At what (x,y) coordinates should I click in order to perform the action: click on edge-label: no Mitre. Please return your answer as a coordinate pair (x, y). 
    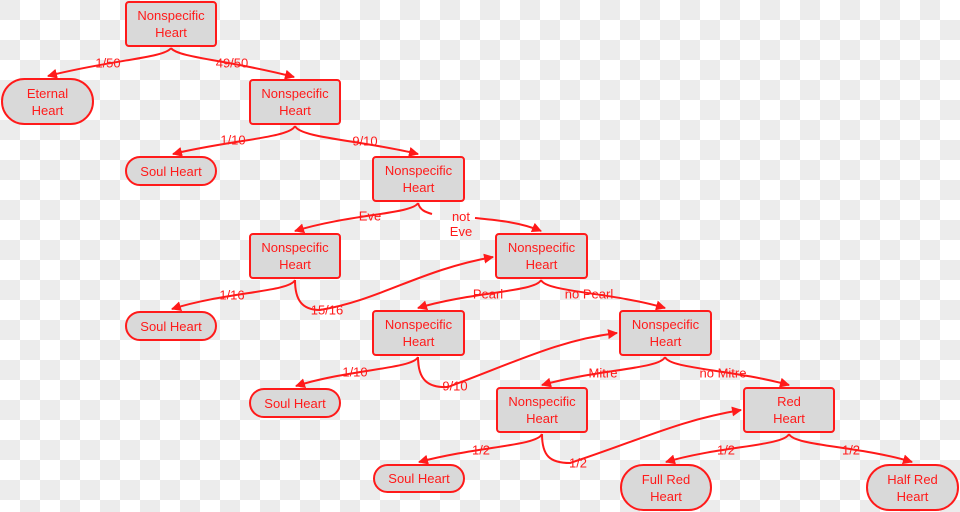
    Looking at the image, I should click on (723, 373).